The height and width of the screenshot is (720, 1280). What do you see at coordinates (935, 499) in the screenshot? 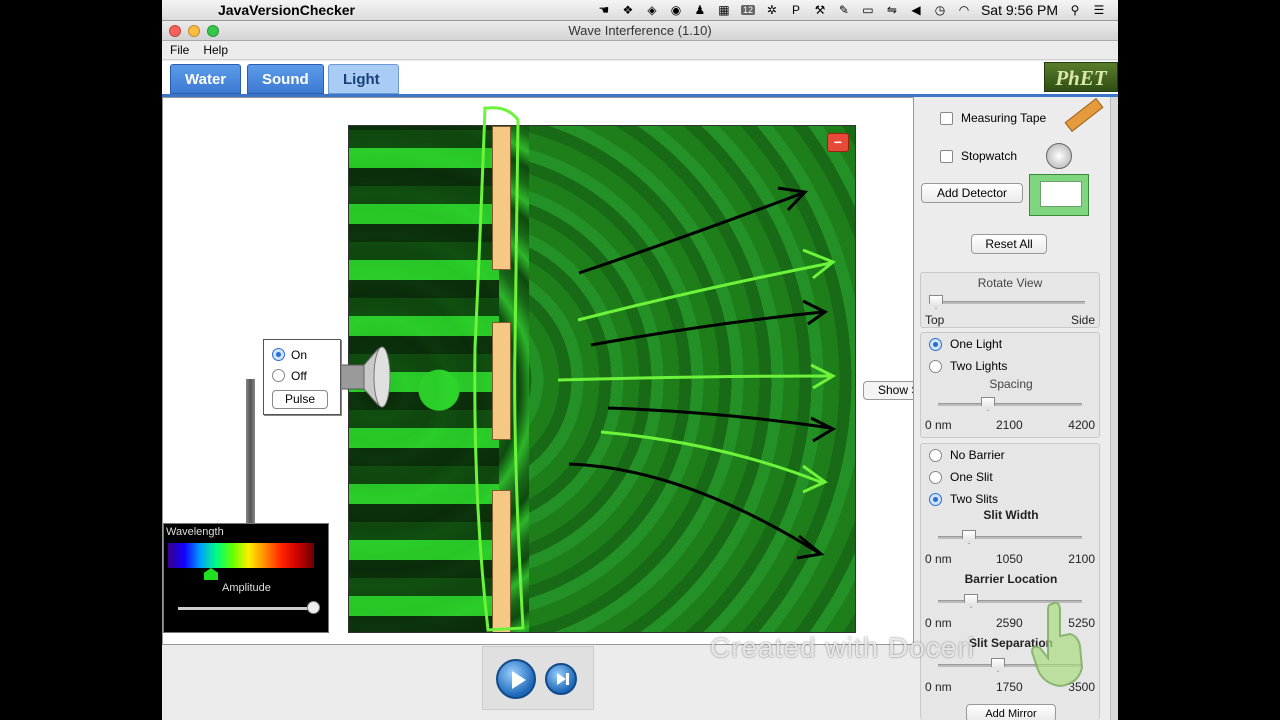
I see `two-slits-radio` at bounding box center [935, 499].